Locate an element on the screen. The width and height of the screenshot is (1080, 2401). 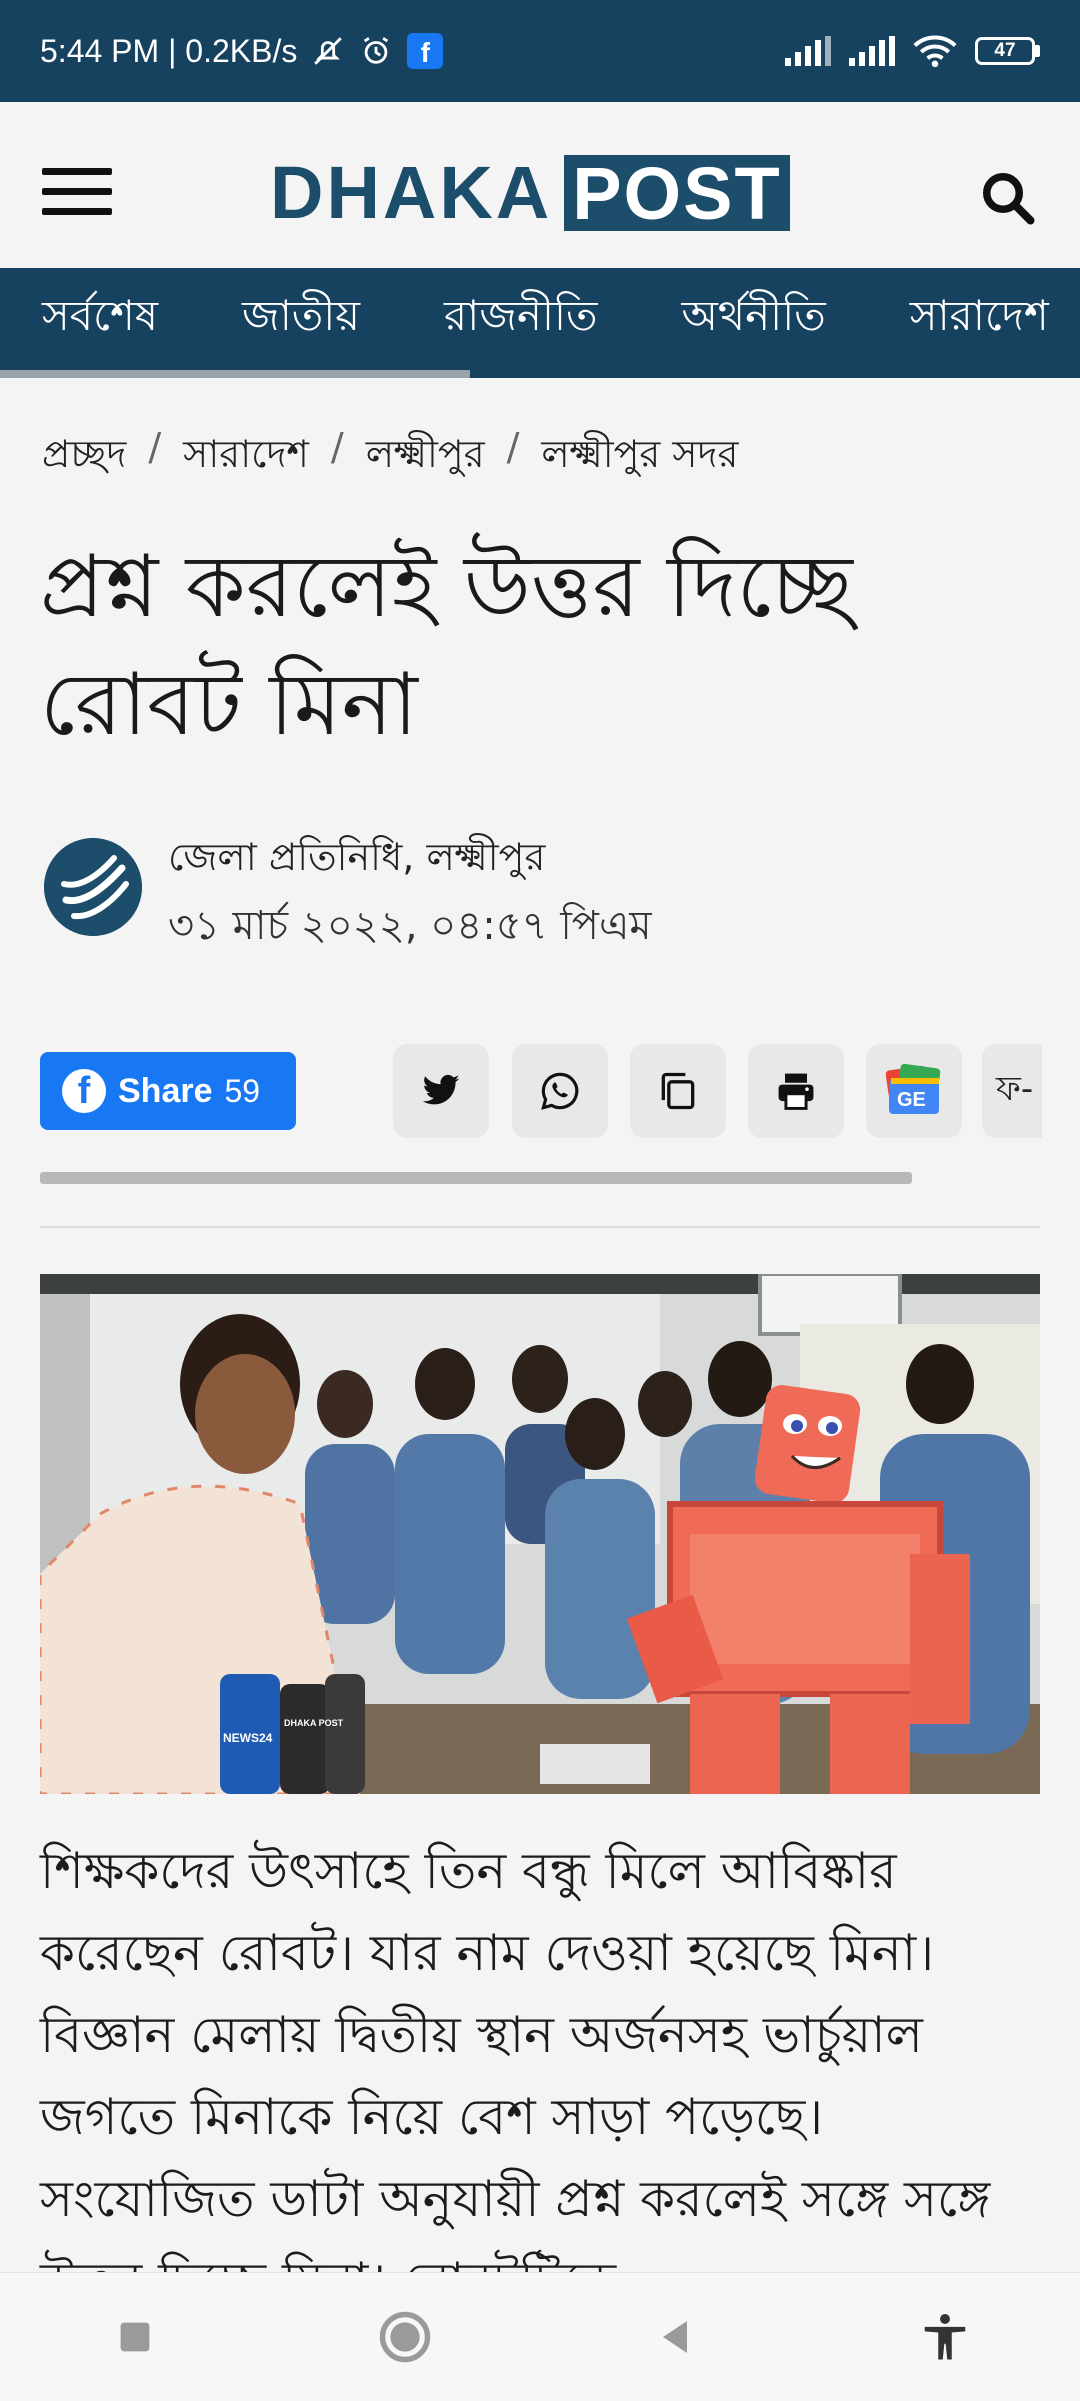
battery-icon: 47 is located at coordinates (1007, 51).